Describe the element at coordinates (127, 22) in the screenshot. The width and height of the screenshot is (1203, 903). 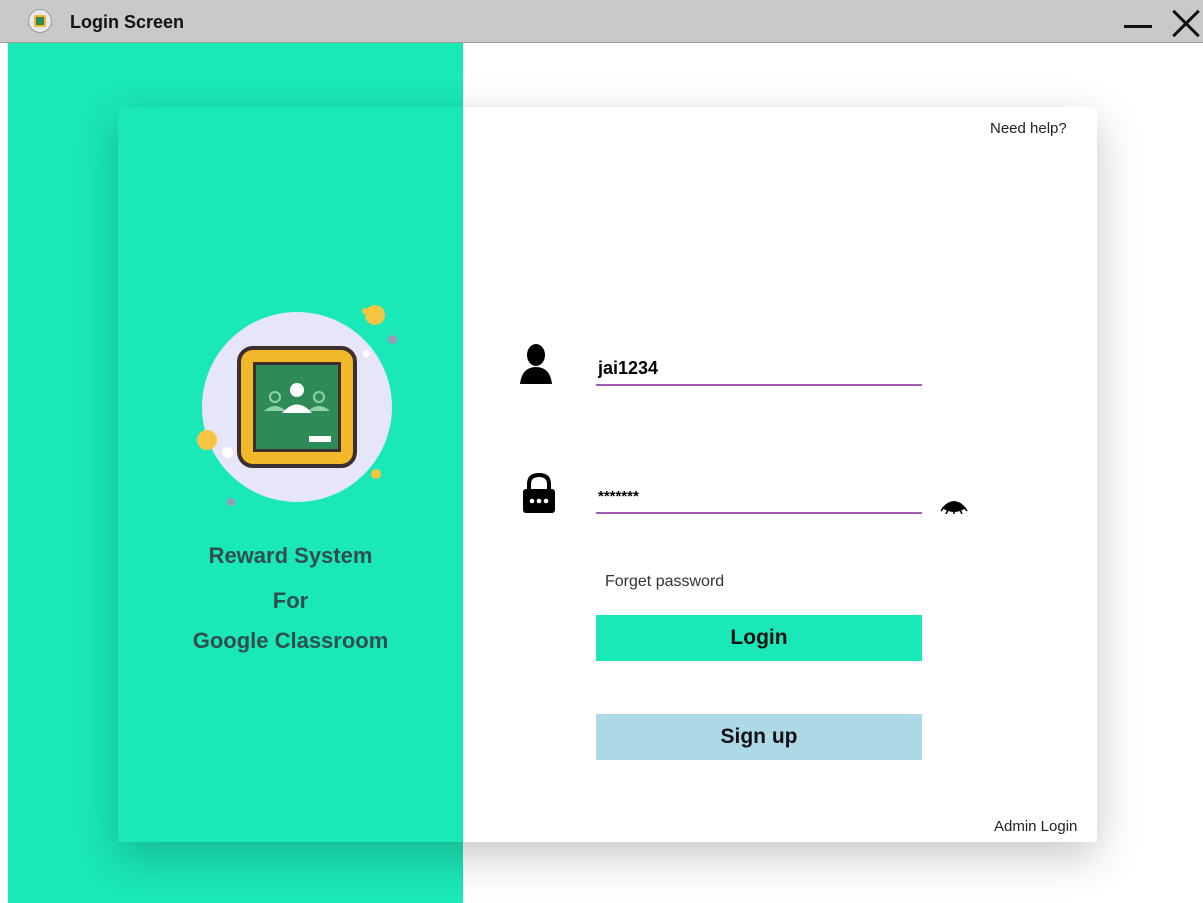
I see `window-title: Login Screen` at that location.